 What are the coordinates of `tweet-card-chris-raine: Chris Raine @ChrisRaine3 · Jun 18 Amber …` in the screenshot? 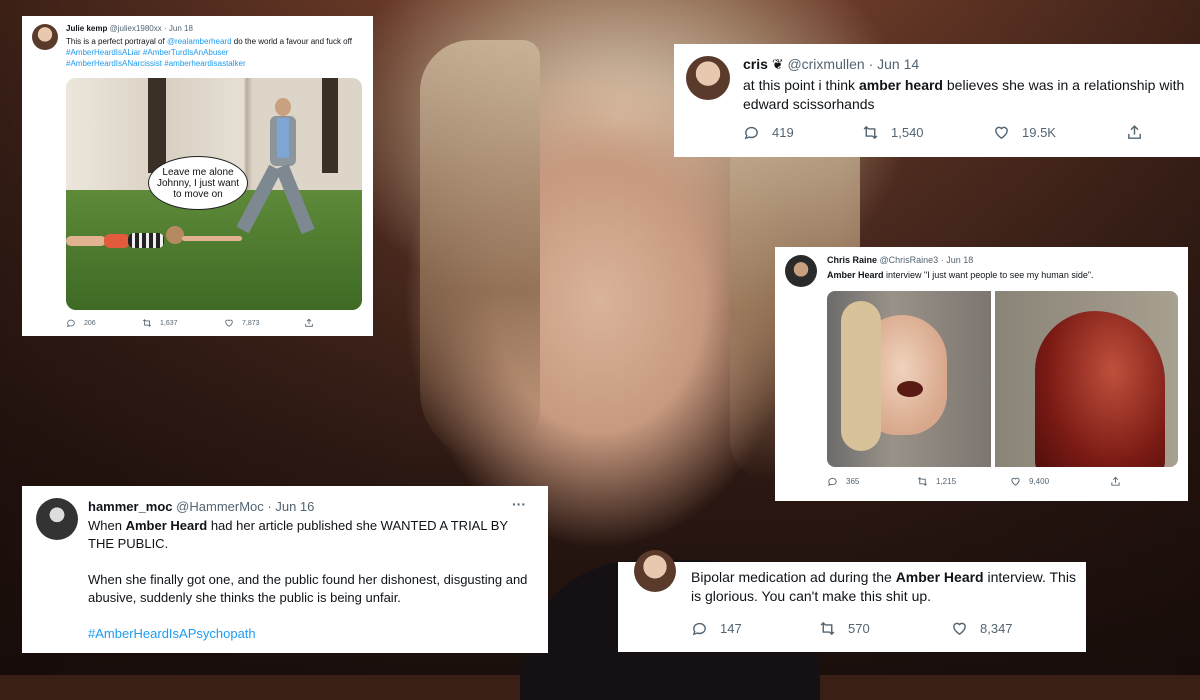 It's located at (981, 374).